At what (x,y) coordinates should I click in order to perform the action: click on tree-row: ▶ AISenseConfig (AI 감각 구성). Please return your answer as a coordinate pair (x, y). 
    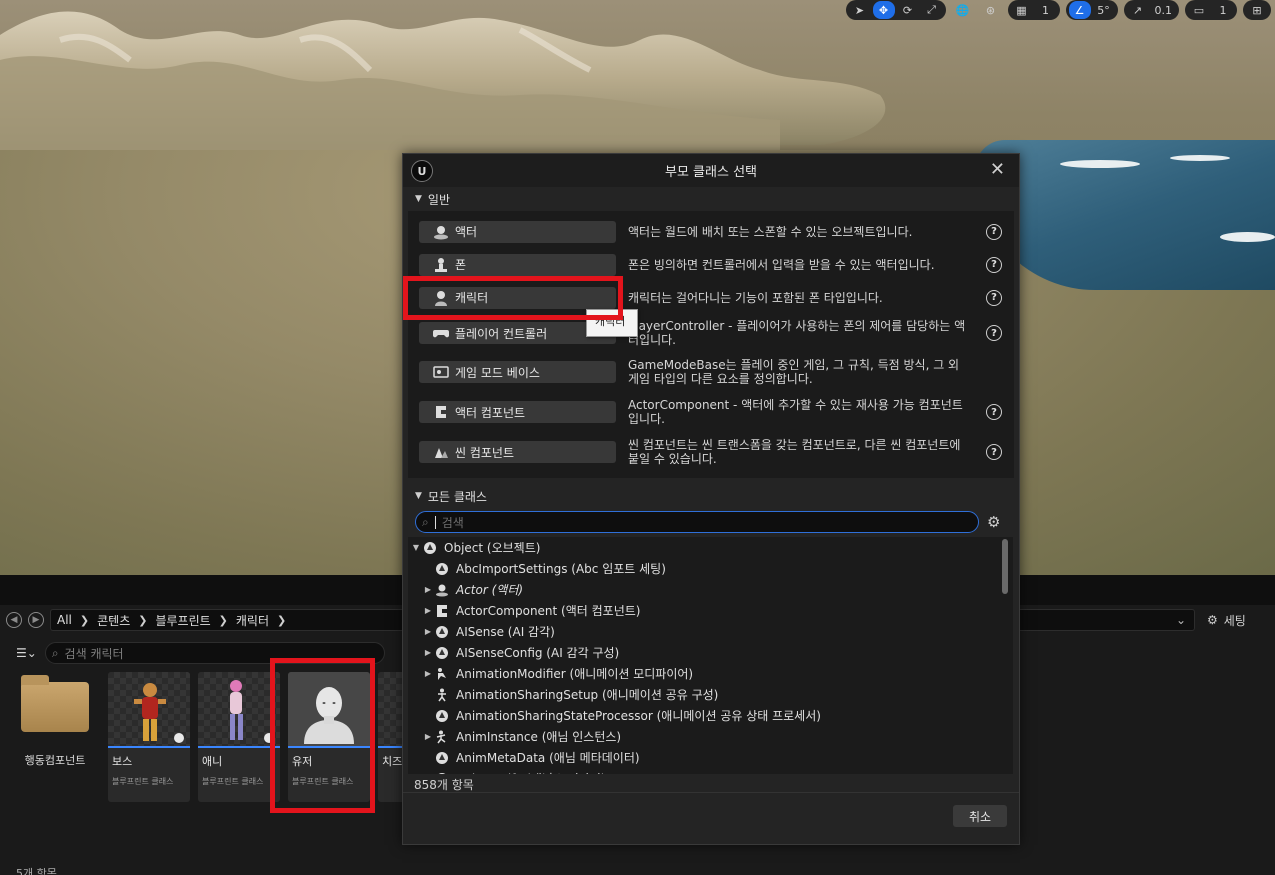
    Looking at the image, I should click on (710, 652).